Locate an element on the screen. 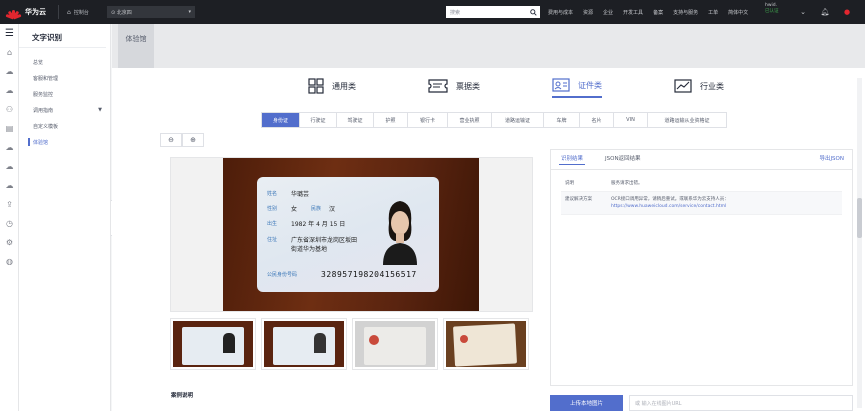 The image size is (865, 411). category-general: 通用类 is located at coordinates (332, 88).